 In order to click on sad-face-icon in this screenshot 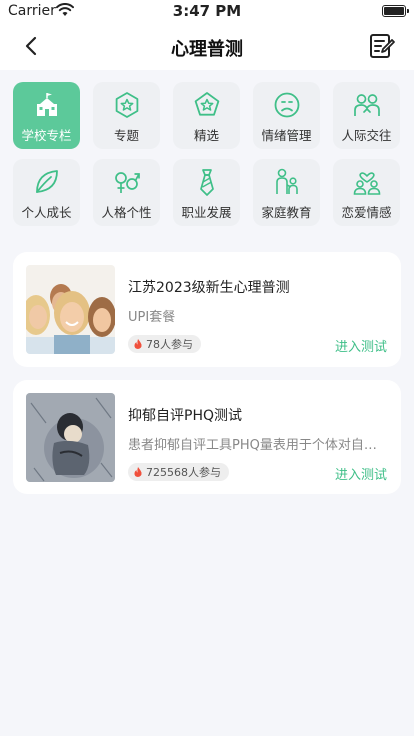, I will do `click(286, 105)`.